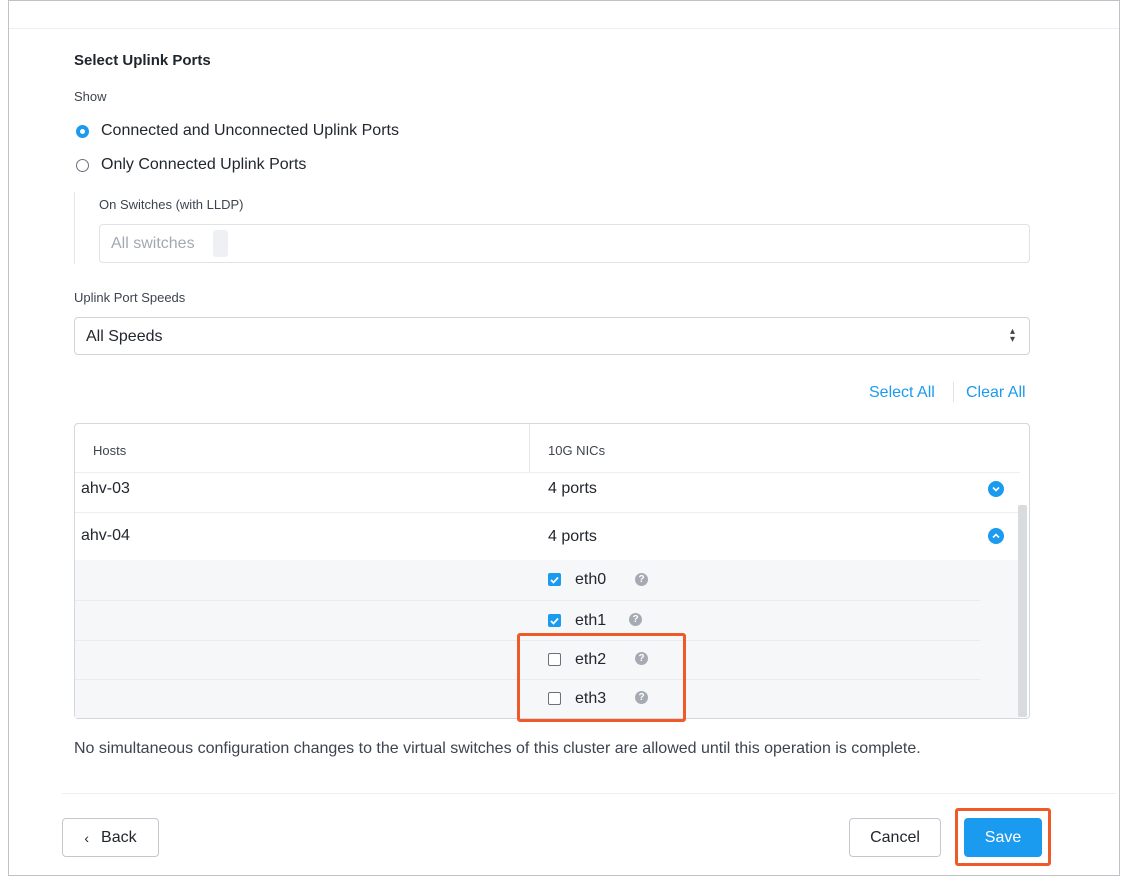  What do you see at coordinates (82, 165) in the screenshot?
I see `radio-unselected-icon` at bounding box center [82, 165].